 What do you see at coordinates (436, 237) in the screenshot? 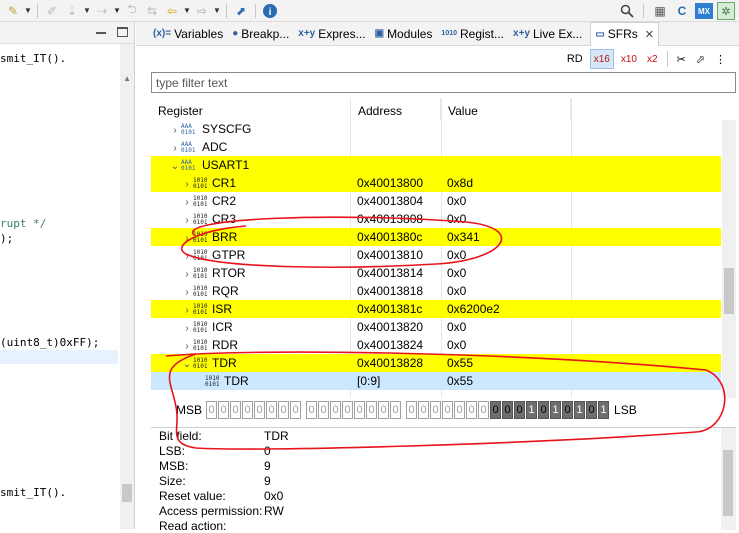
I see `table-row: › 1010 0101 BRR 0x4001380c 0x341` at bounding box center [436, 237].